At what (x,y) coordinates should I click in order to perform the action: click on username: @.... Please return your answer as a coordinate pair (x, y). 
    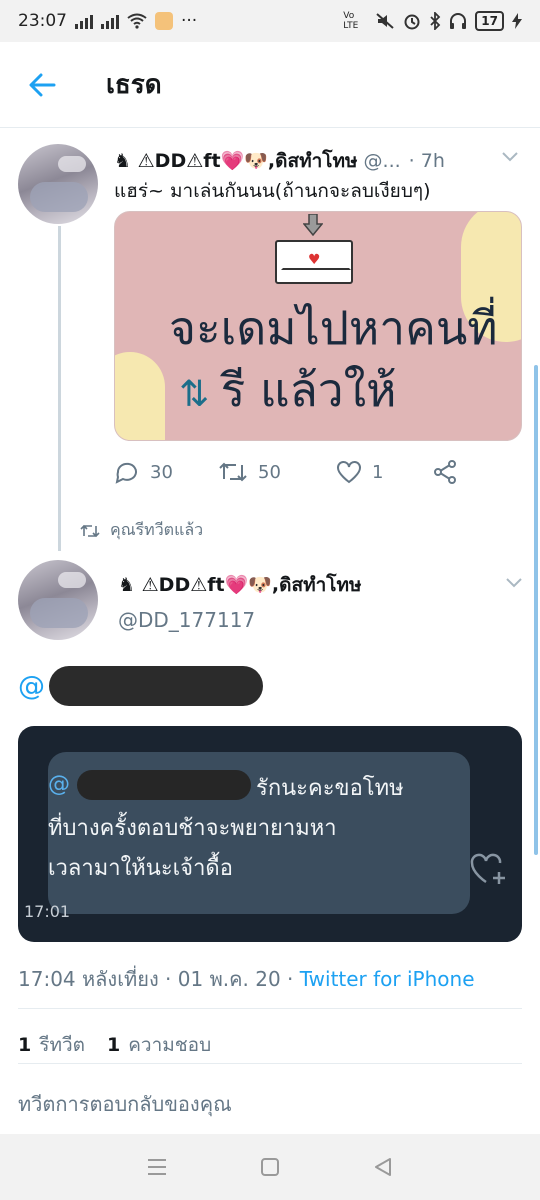
    Looking at the image, I should click on (382, 161).